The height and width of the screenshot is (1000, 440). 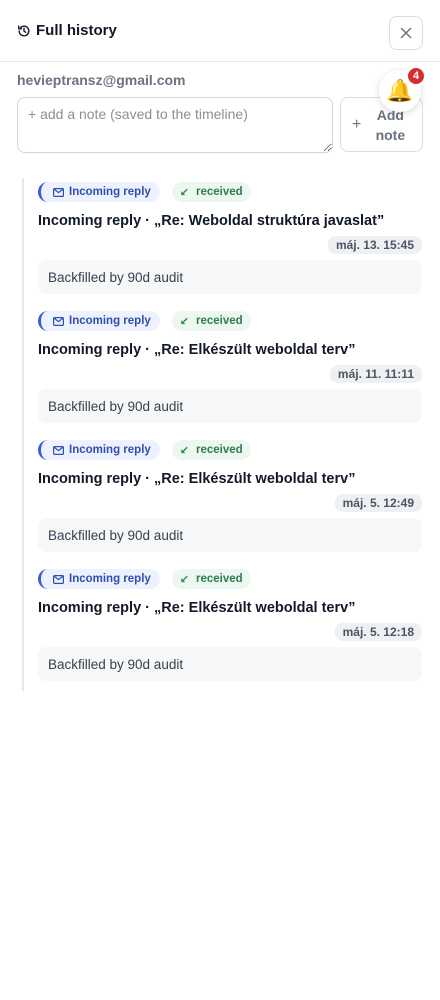 I want to click on panel-title: Full history, so click(x=76, y=30).